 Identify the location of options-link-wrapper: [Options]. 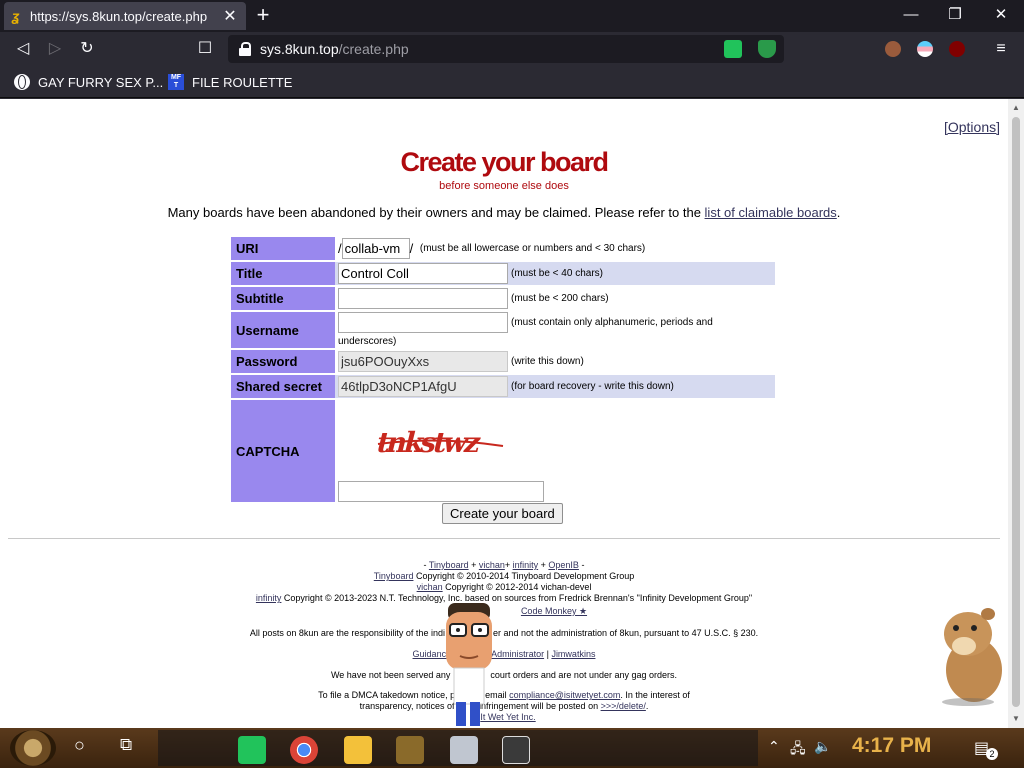
(972, 127).